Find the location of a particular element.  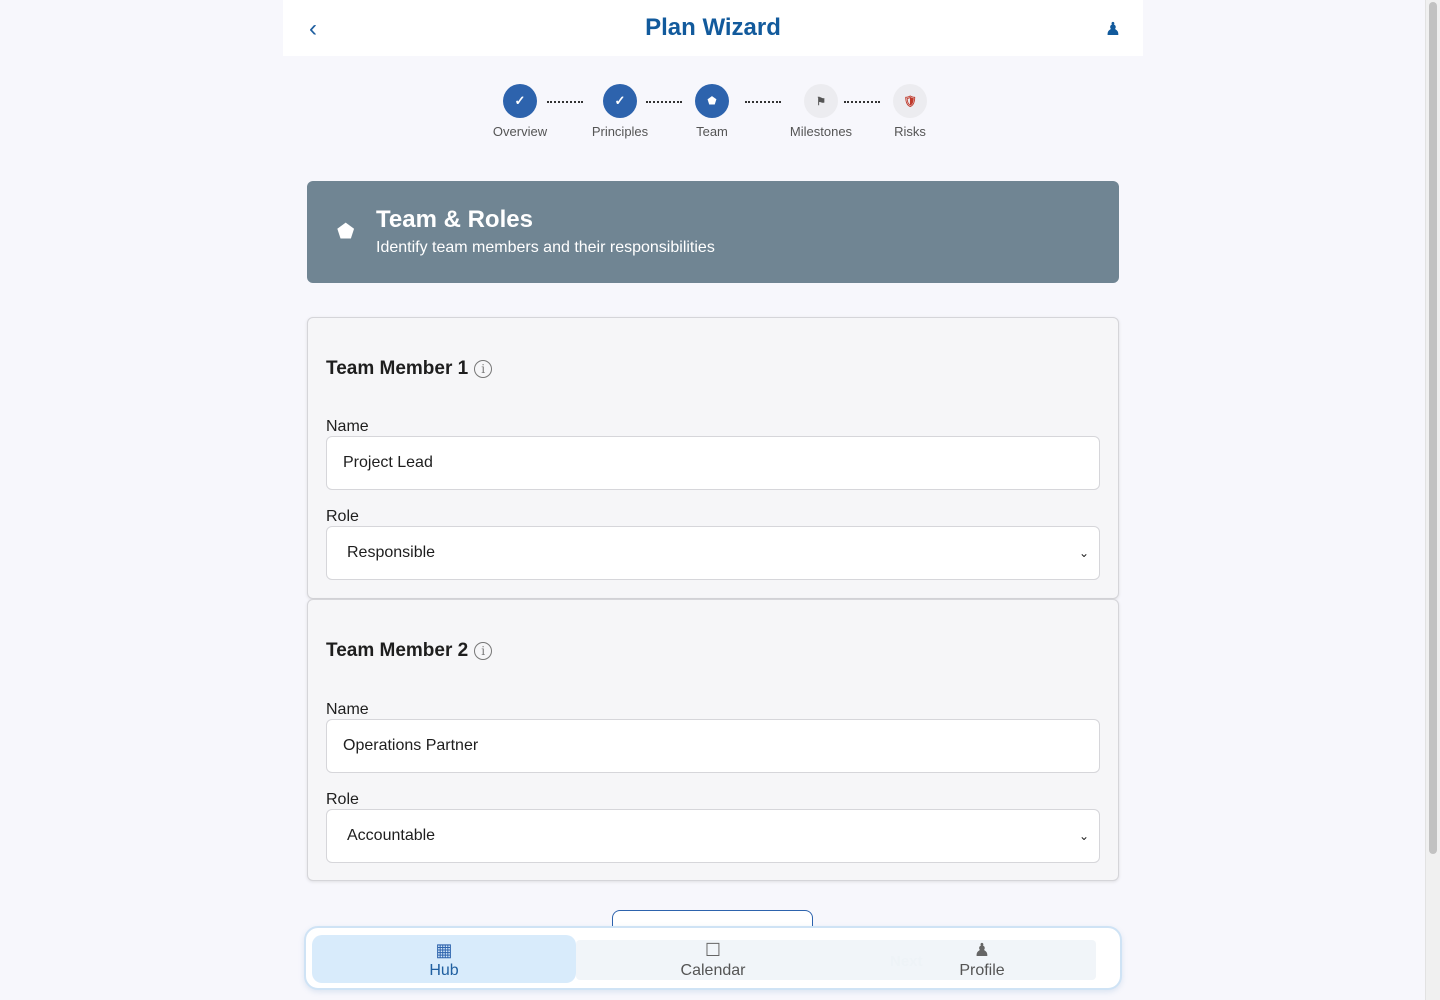

nav-label: Hub is located at coordinates (444, 970).